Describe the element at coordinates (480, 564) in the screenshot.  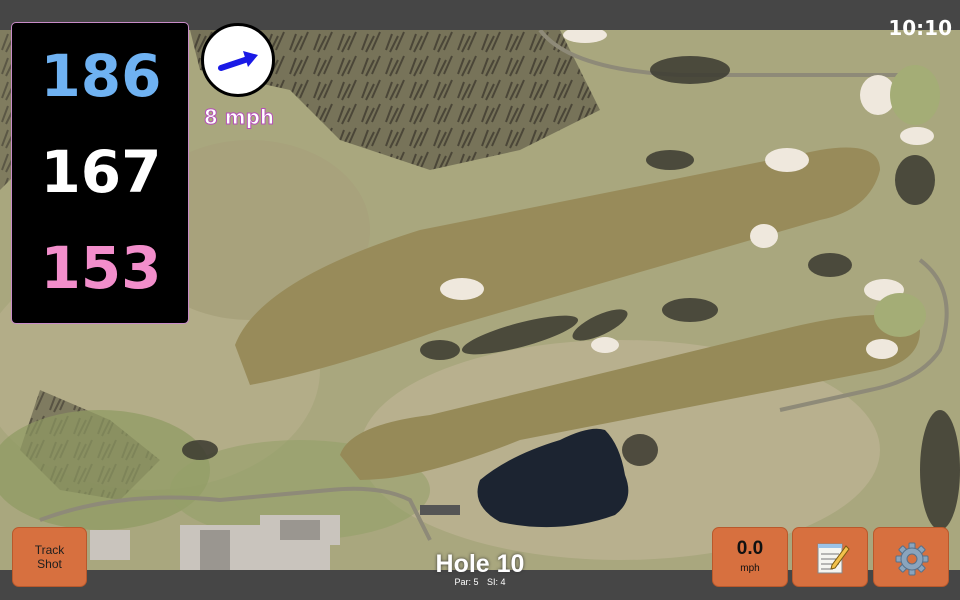
I see `hole-title: Hole 10` at that location.